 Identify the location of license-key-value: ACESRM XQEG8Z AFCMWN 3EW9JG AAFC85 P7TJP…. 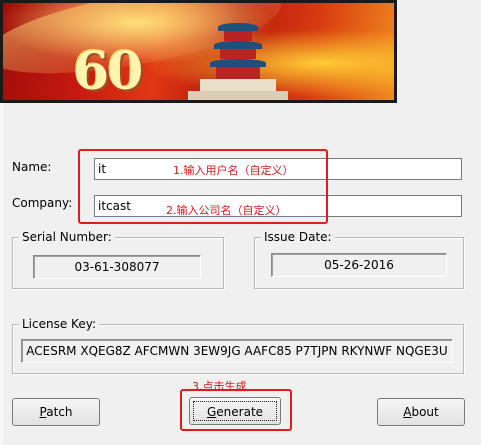
(237, 351).